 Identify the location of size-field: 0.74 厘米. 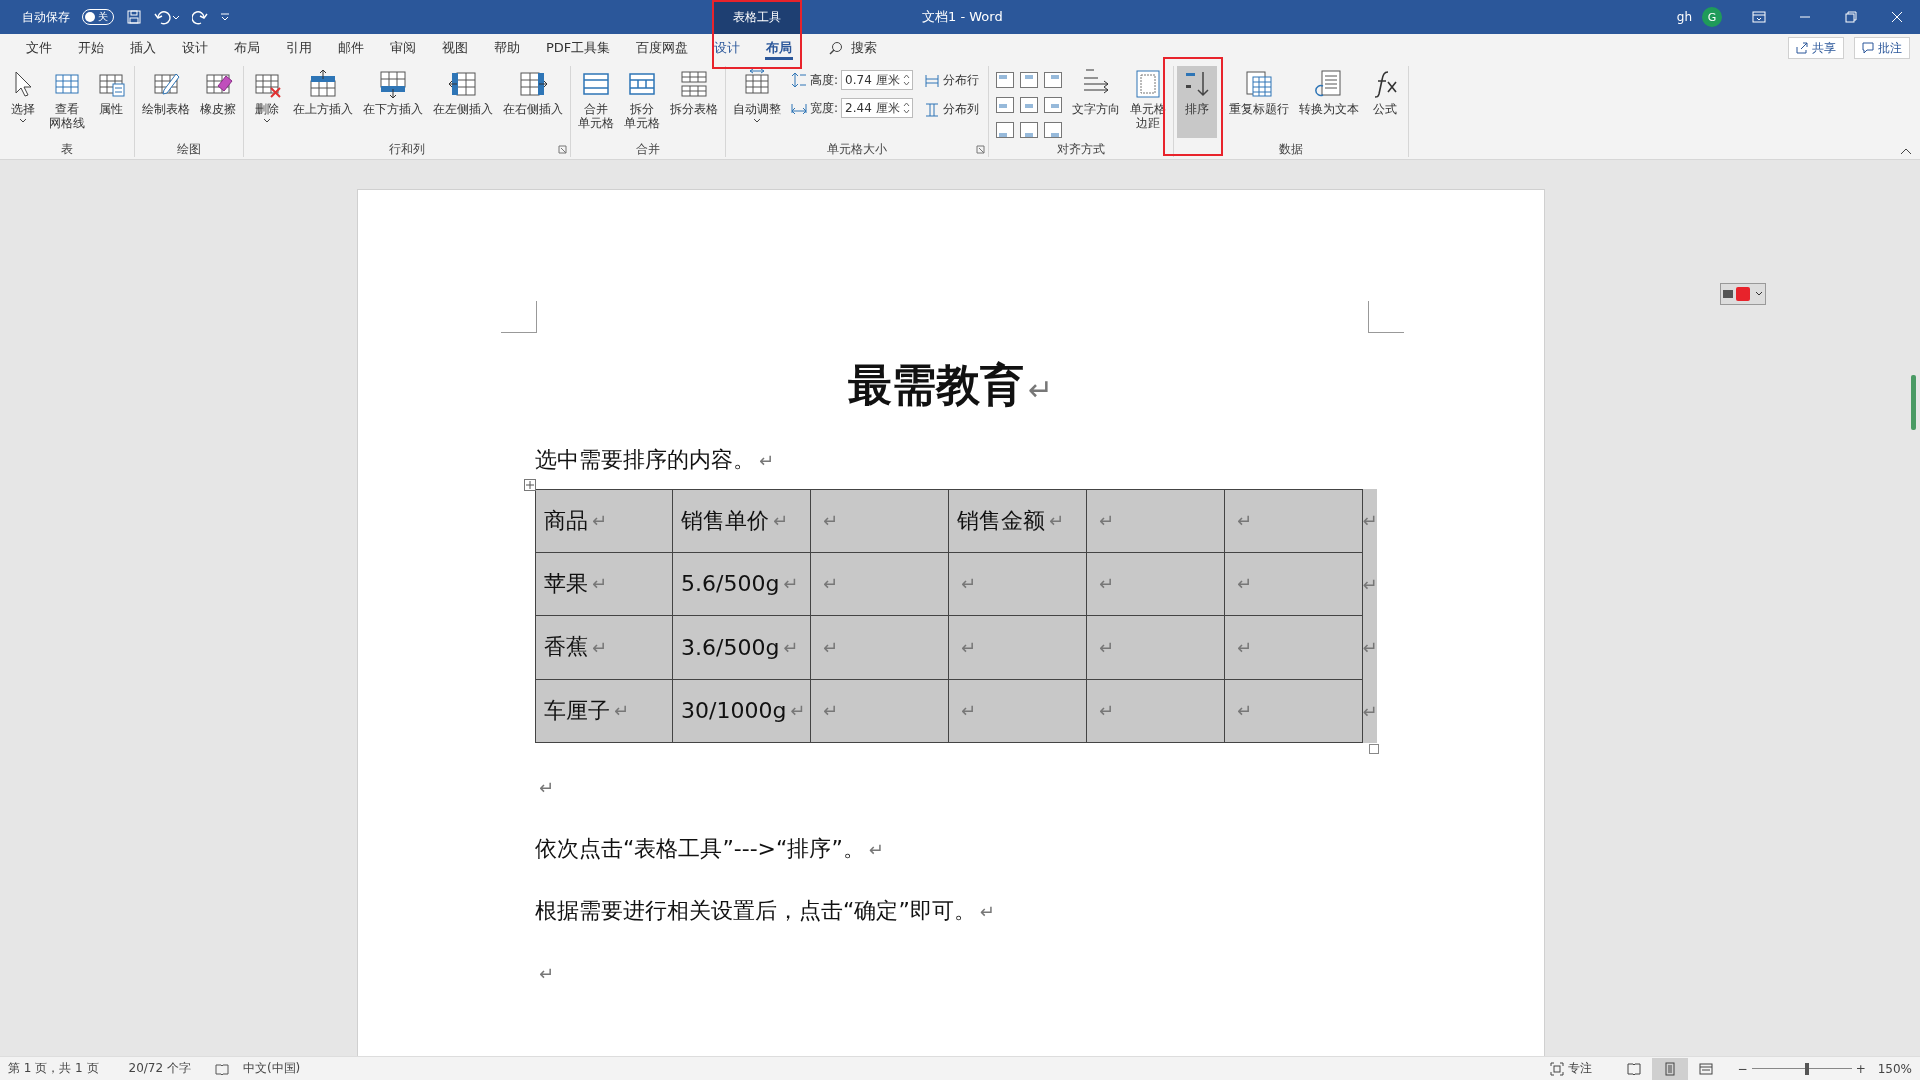
(877, 80).